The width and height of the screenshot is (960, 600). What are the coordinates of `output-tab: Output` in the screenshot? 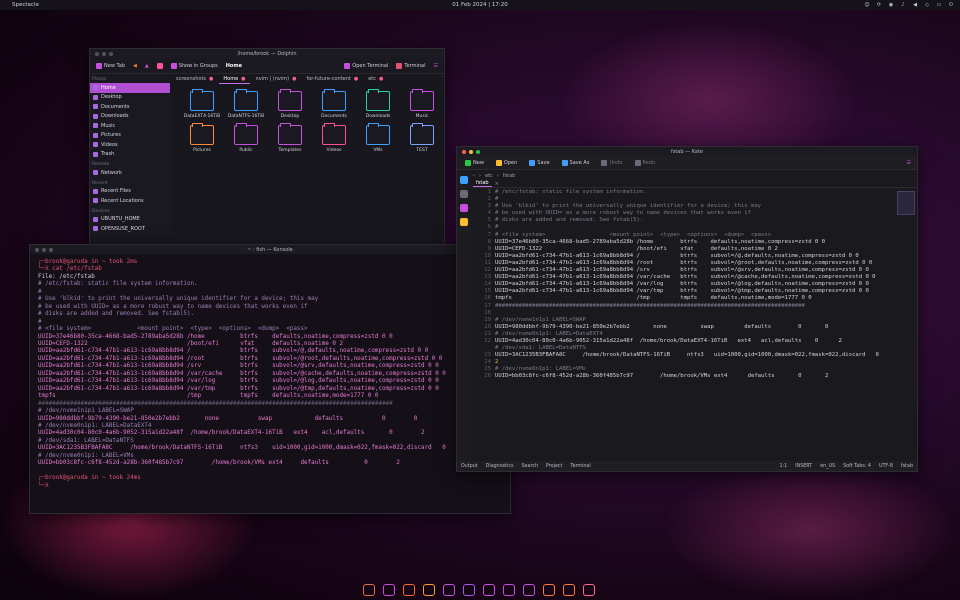 It's located at (469, 466).